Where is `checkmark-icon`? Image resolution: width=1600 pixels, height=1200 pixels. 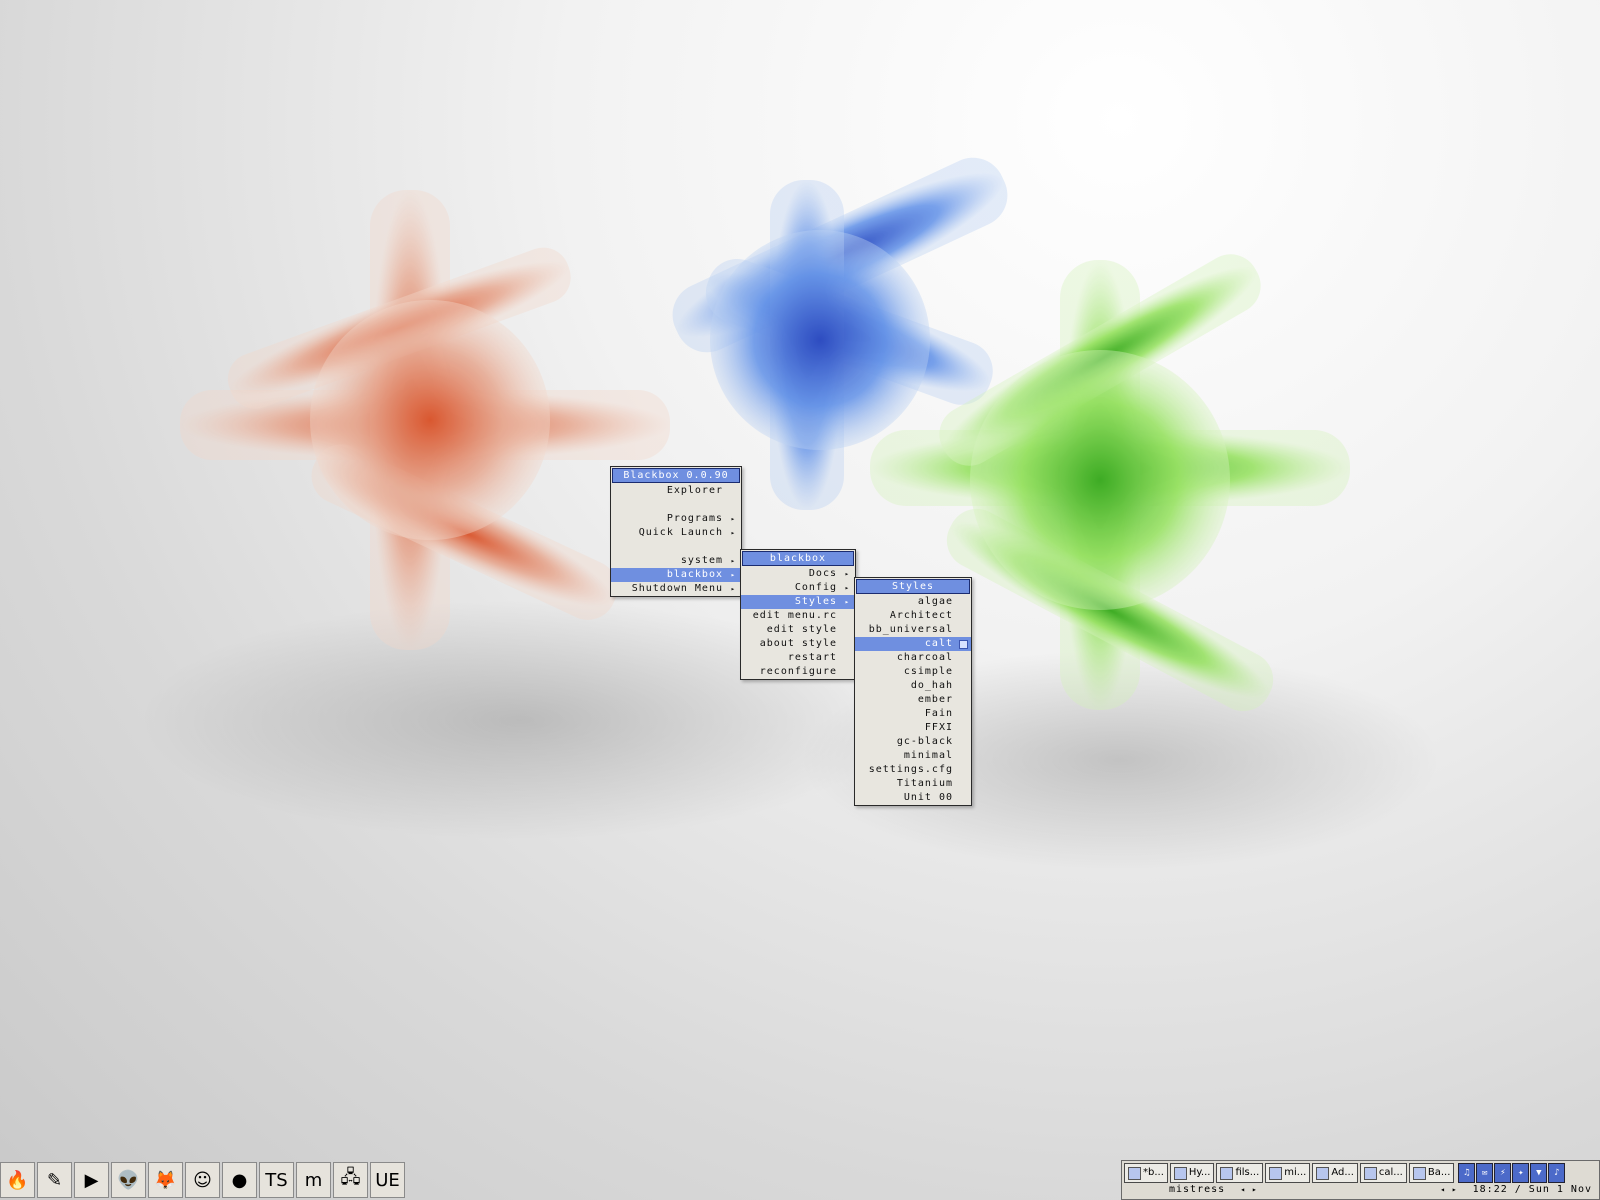
checkmark-icon is located at coordinates (963, 644).